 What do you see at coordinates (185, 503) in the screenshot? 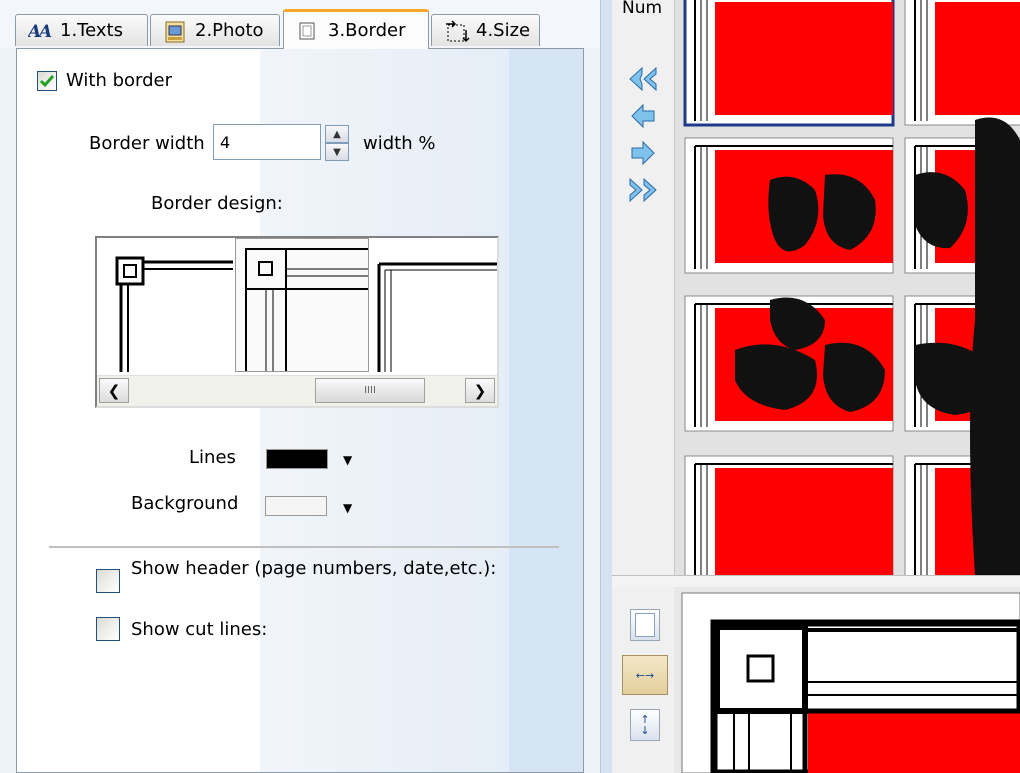
I see `background-label: Background` at bounding box center [185, 503].